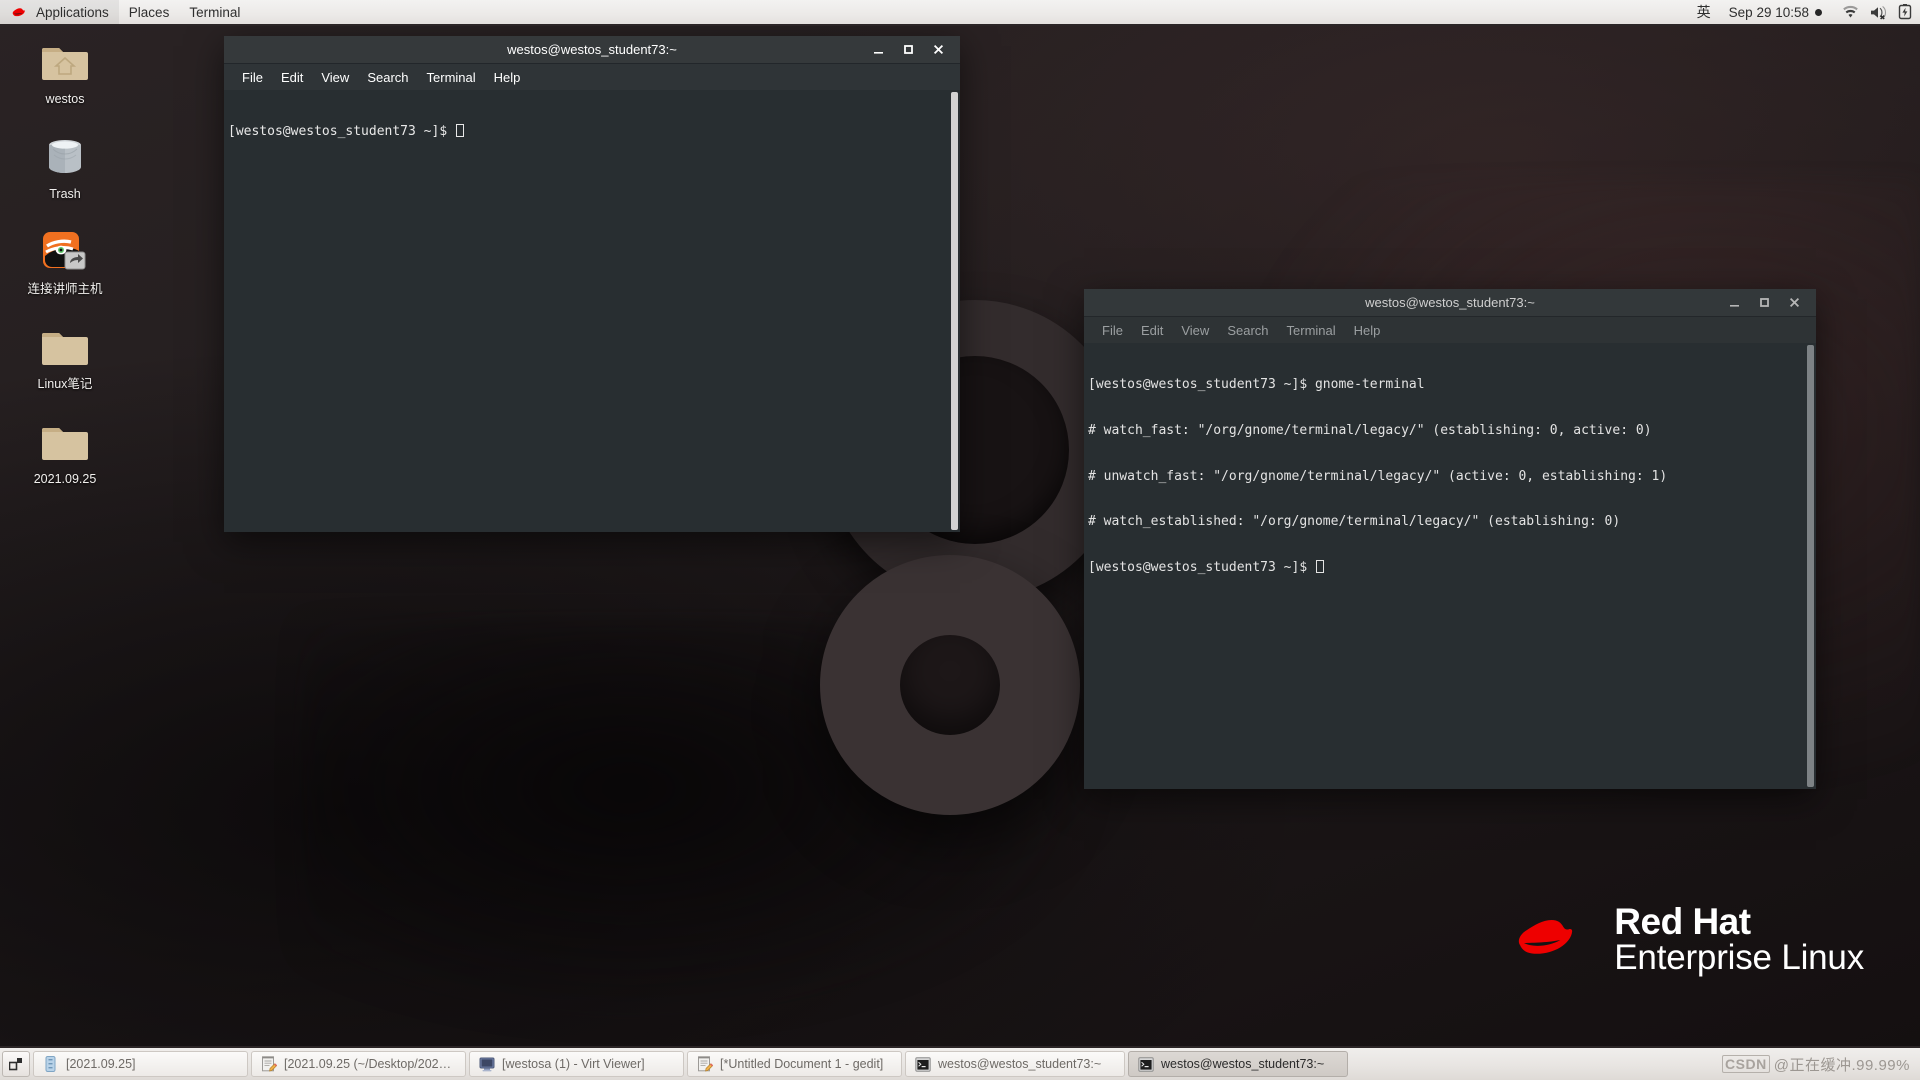  What do you see at coordinates (1746, 1064) in the screenshot?
I see `watermark-brand: CSDN` at bounding box center [1746, 1064].